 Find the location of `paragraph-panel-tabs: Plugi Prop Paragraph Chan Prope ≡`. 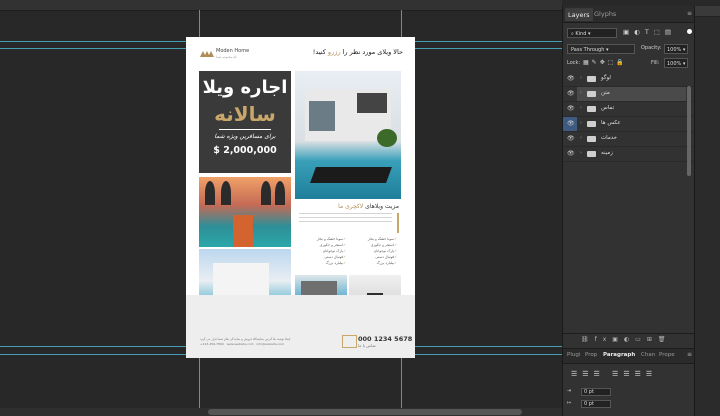

paragraph-panel-tabs: Plugi Prop Paragraph Chan Prope ≡ is located at coordinates (629, 356).